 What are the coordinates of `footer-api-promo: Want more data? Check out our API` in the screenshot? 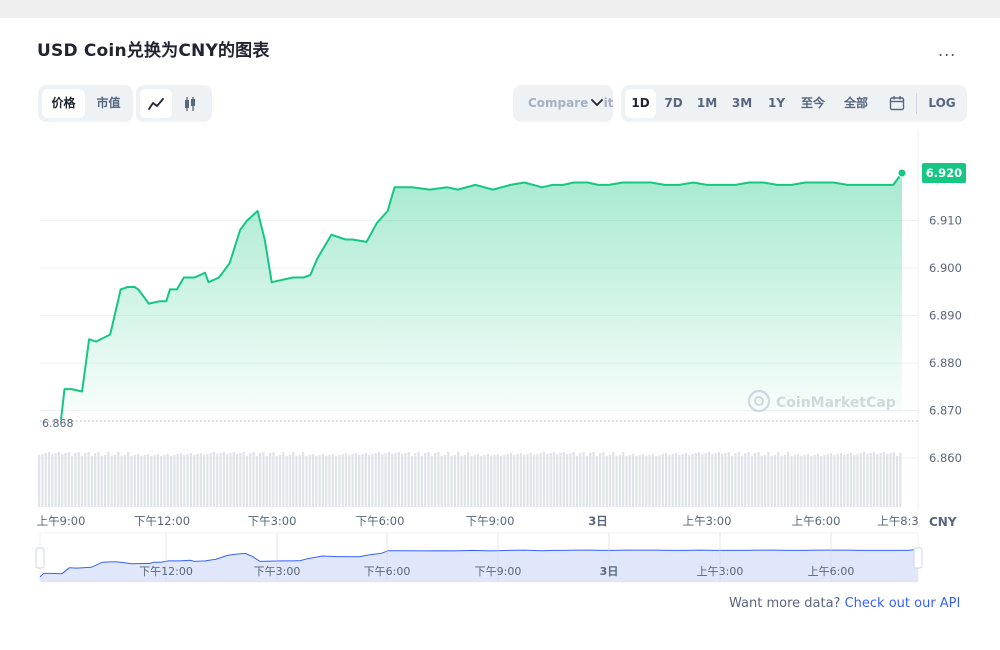 It's located at (844, 603).